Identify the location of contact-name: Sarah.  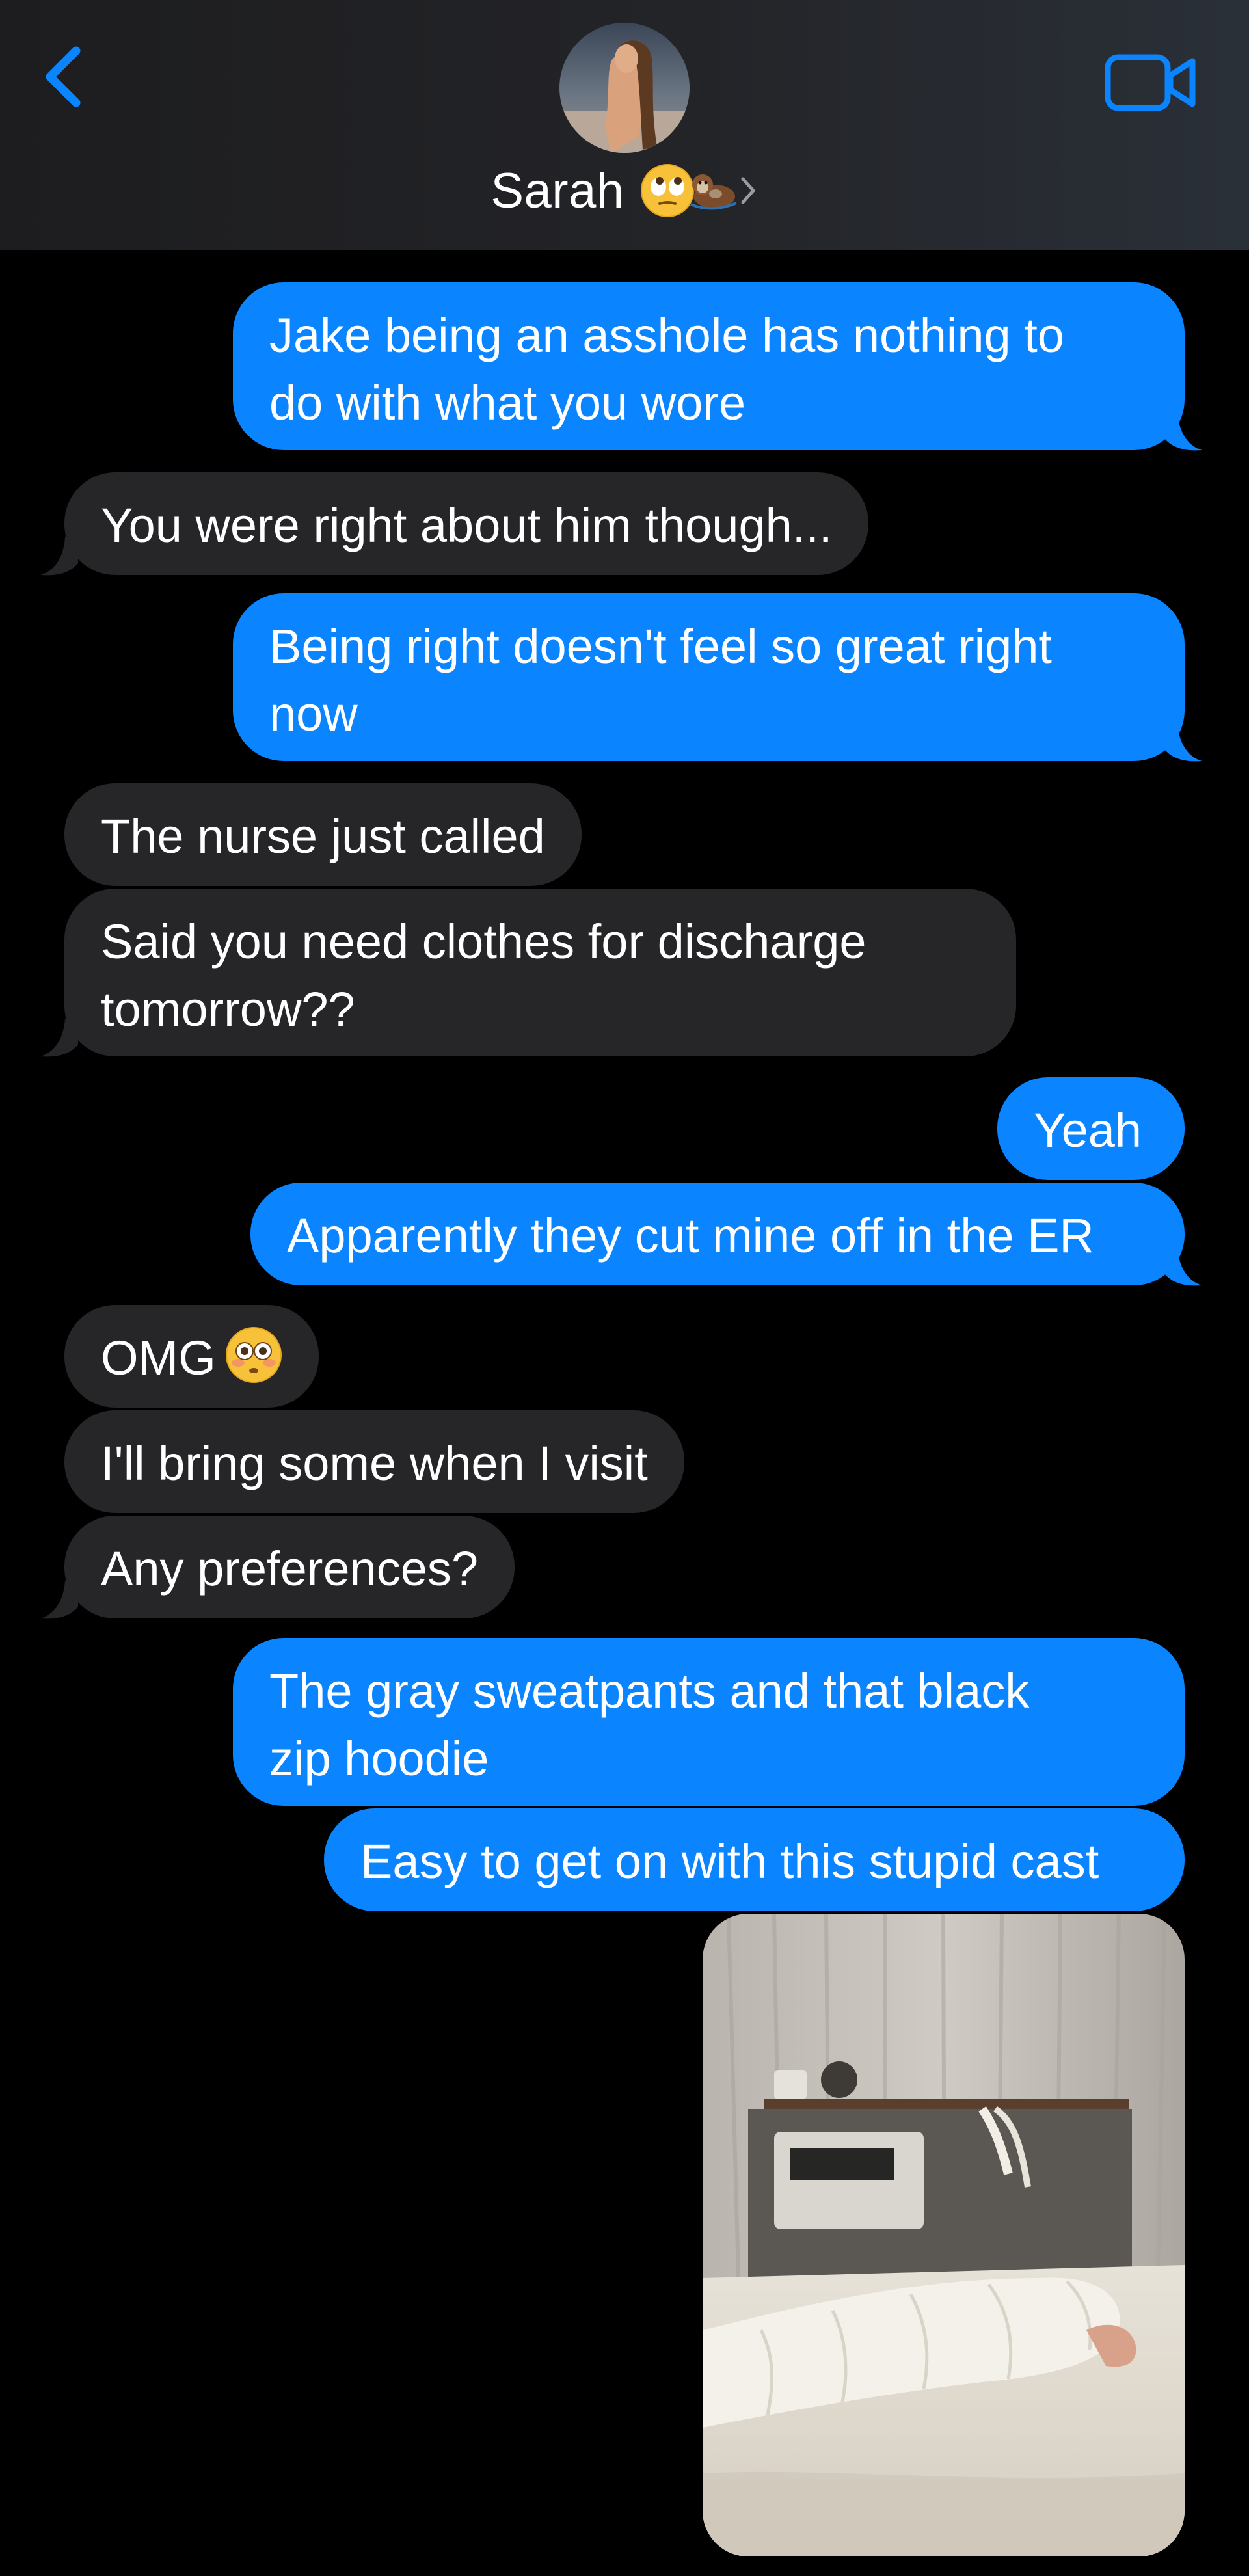
(557, 191).